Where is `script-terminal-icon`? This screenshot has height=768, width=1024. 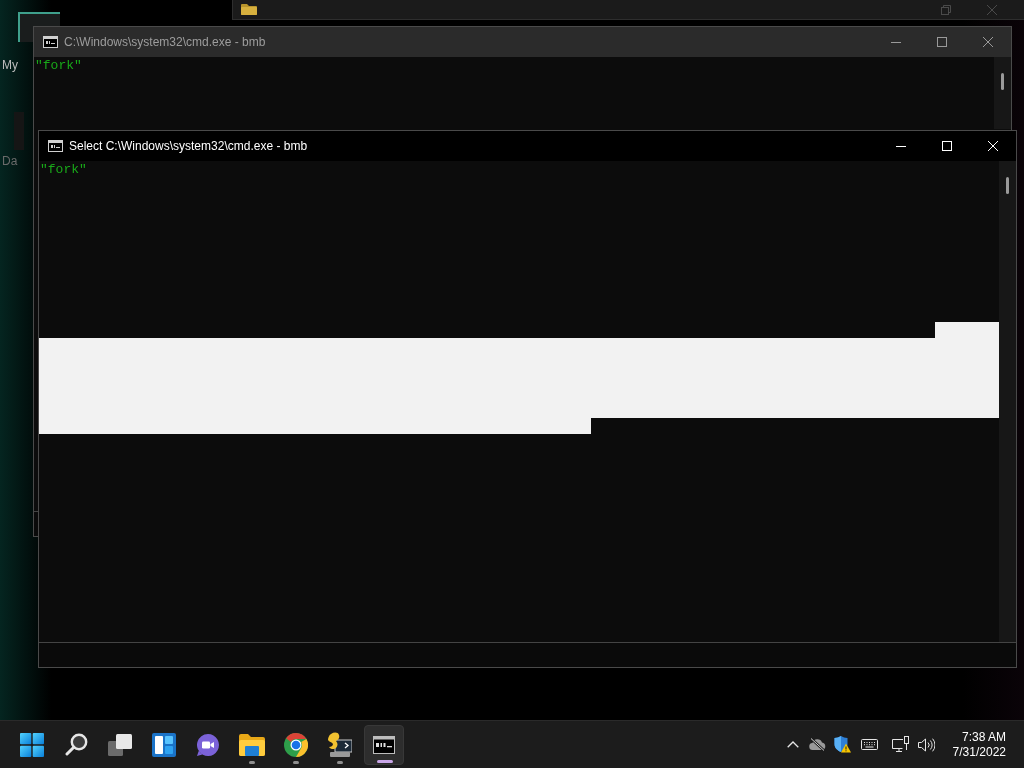 script-terminal-icon is located at coordinates (340, 744).